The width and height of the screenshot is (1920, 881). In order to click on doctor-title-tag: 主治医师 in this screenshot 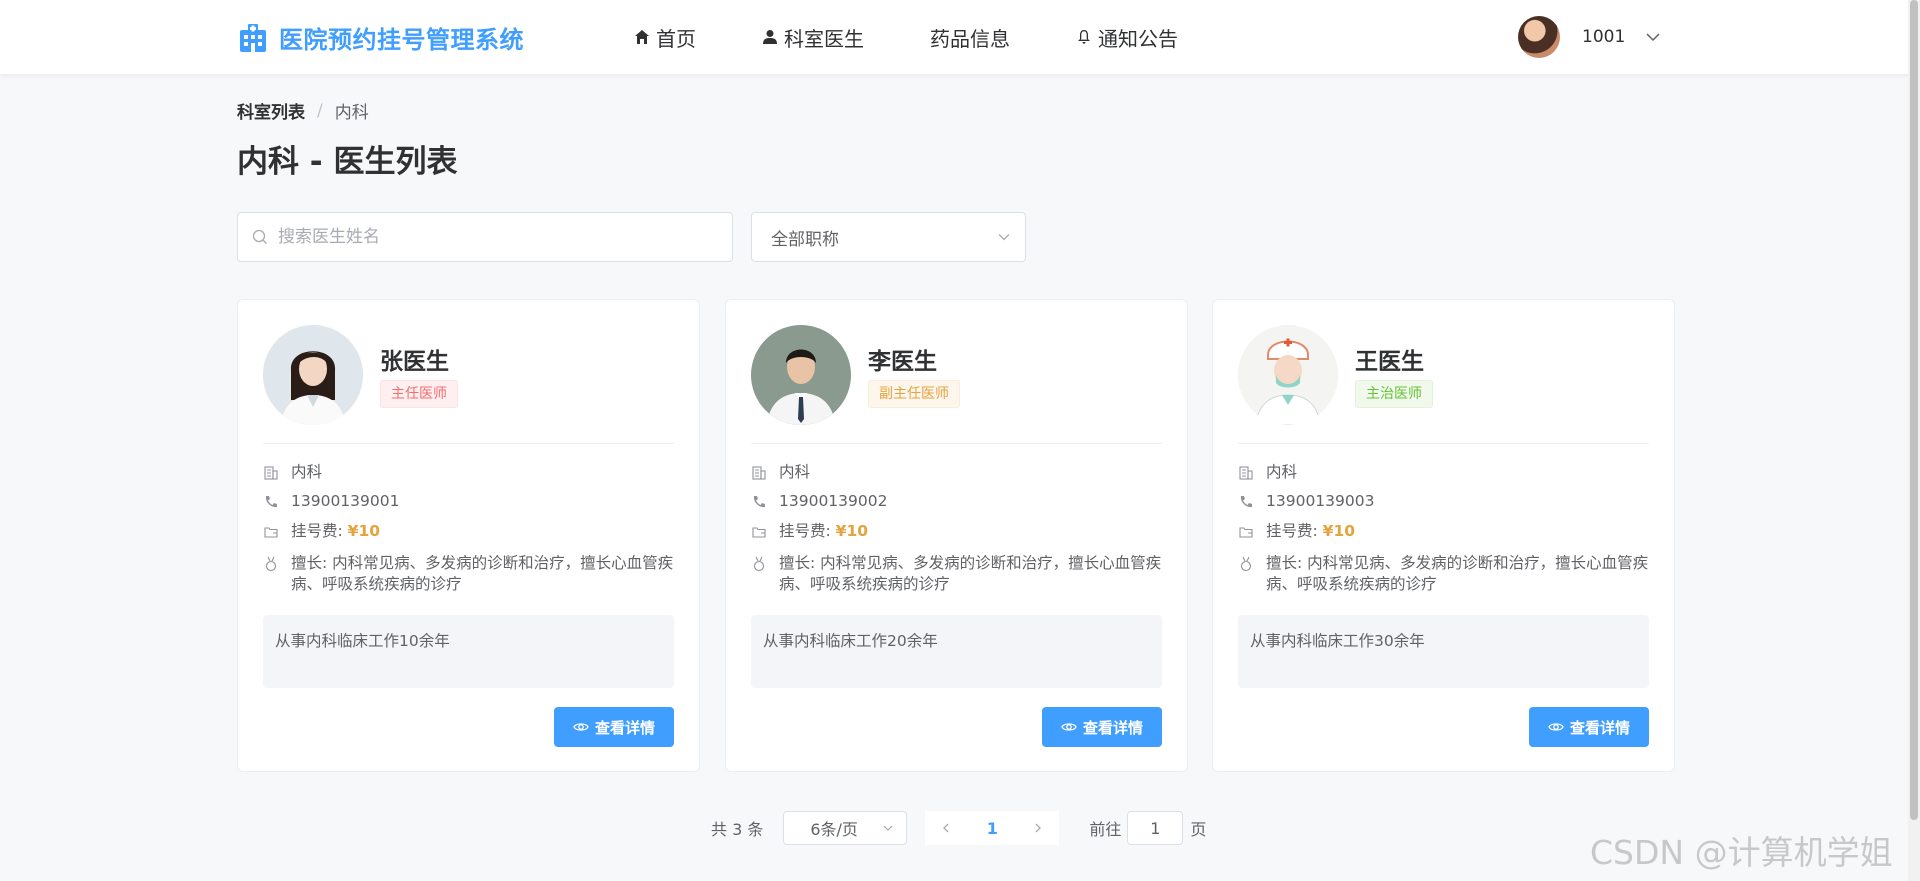, I will do `click(1394, 394)`.